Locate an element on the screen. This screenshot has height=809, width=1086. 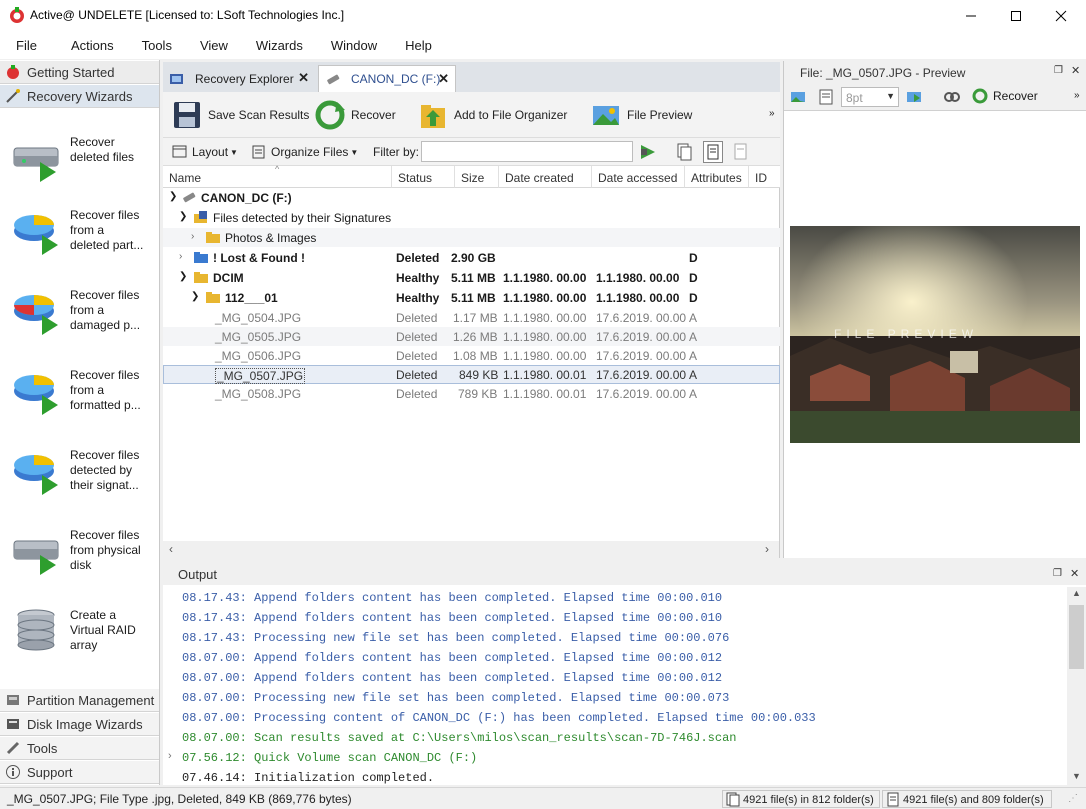
row-name: _MG_0505.JPG is located at coordinates (258, 337).